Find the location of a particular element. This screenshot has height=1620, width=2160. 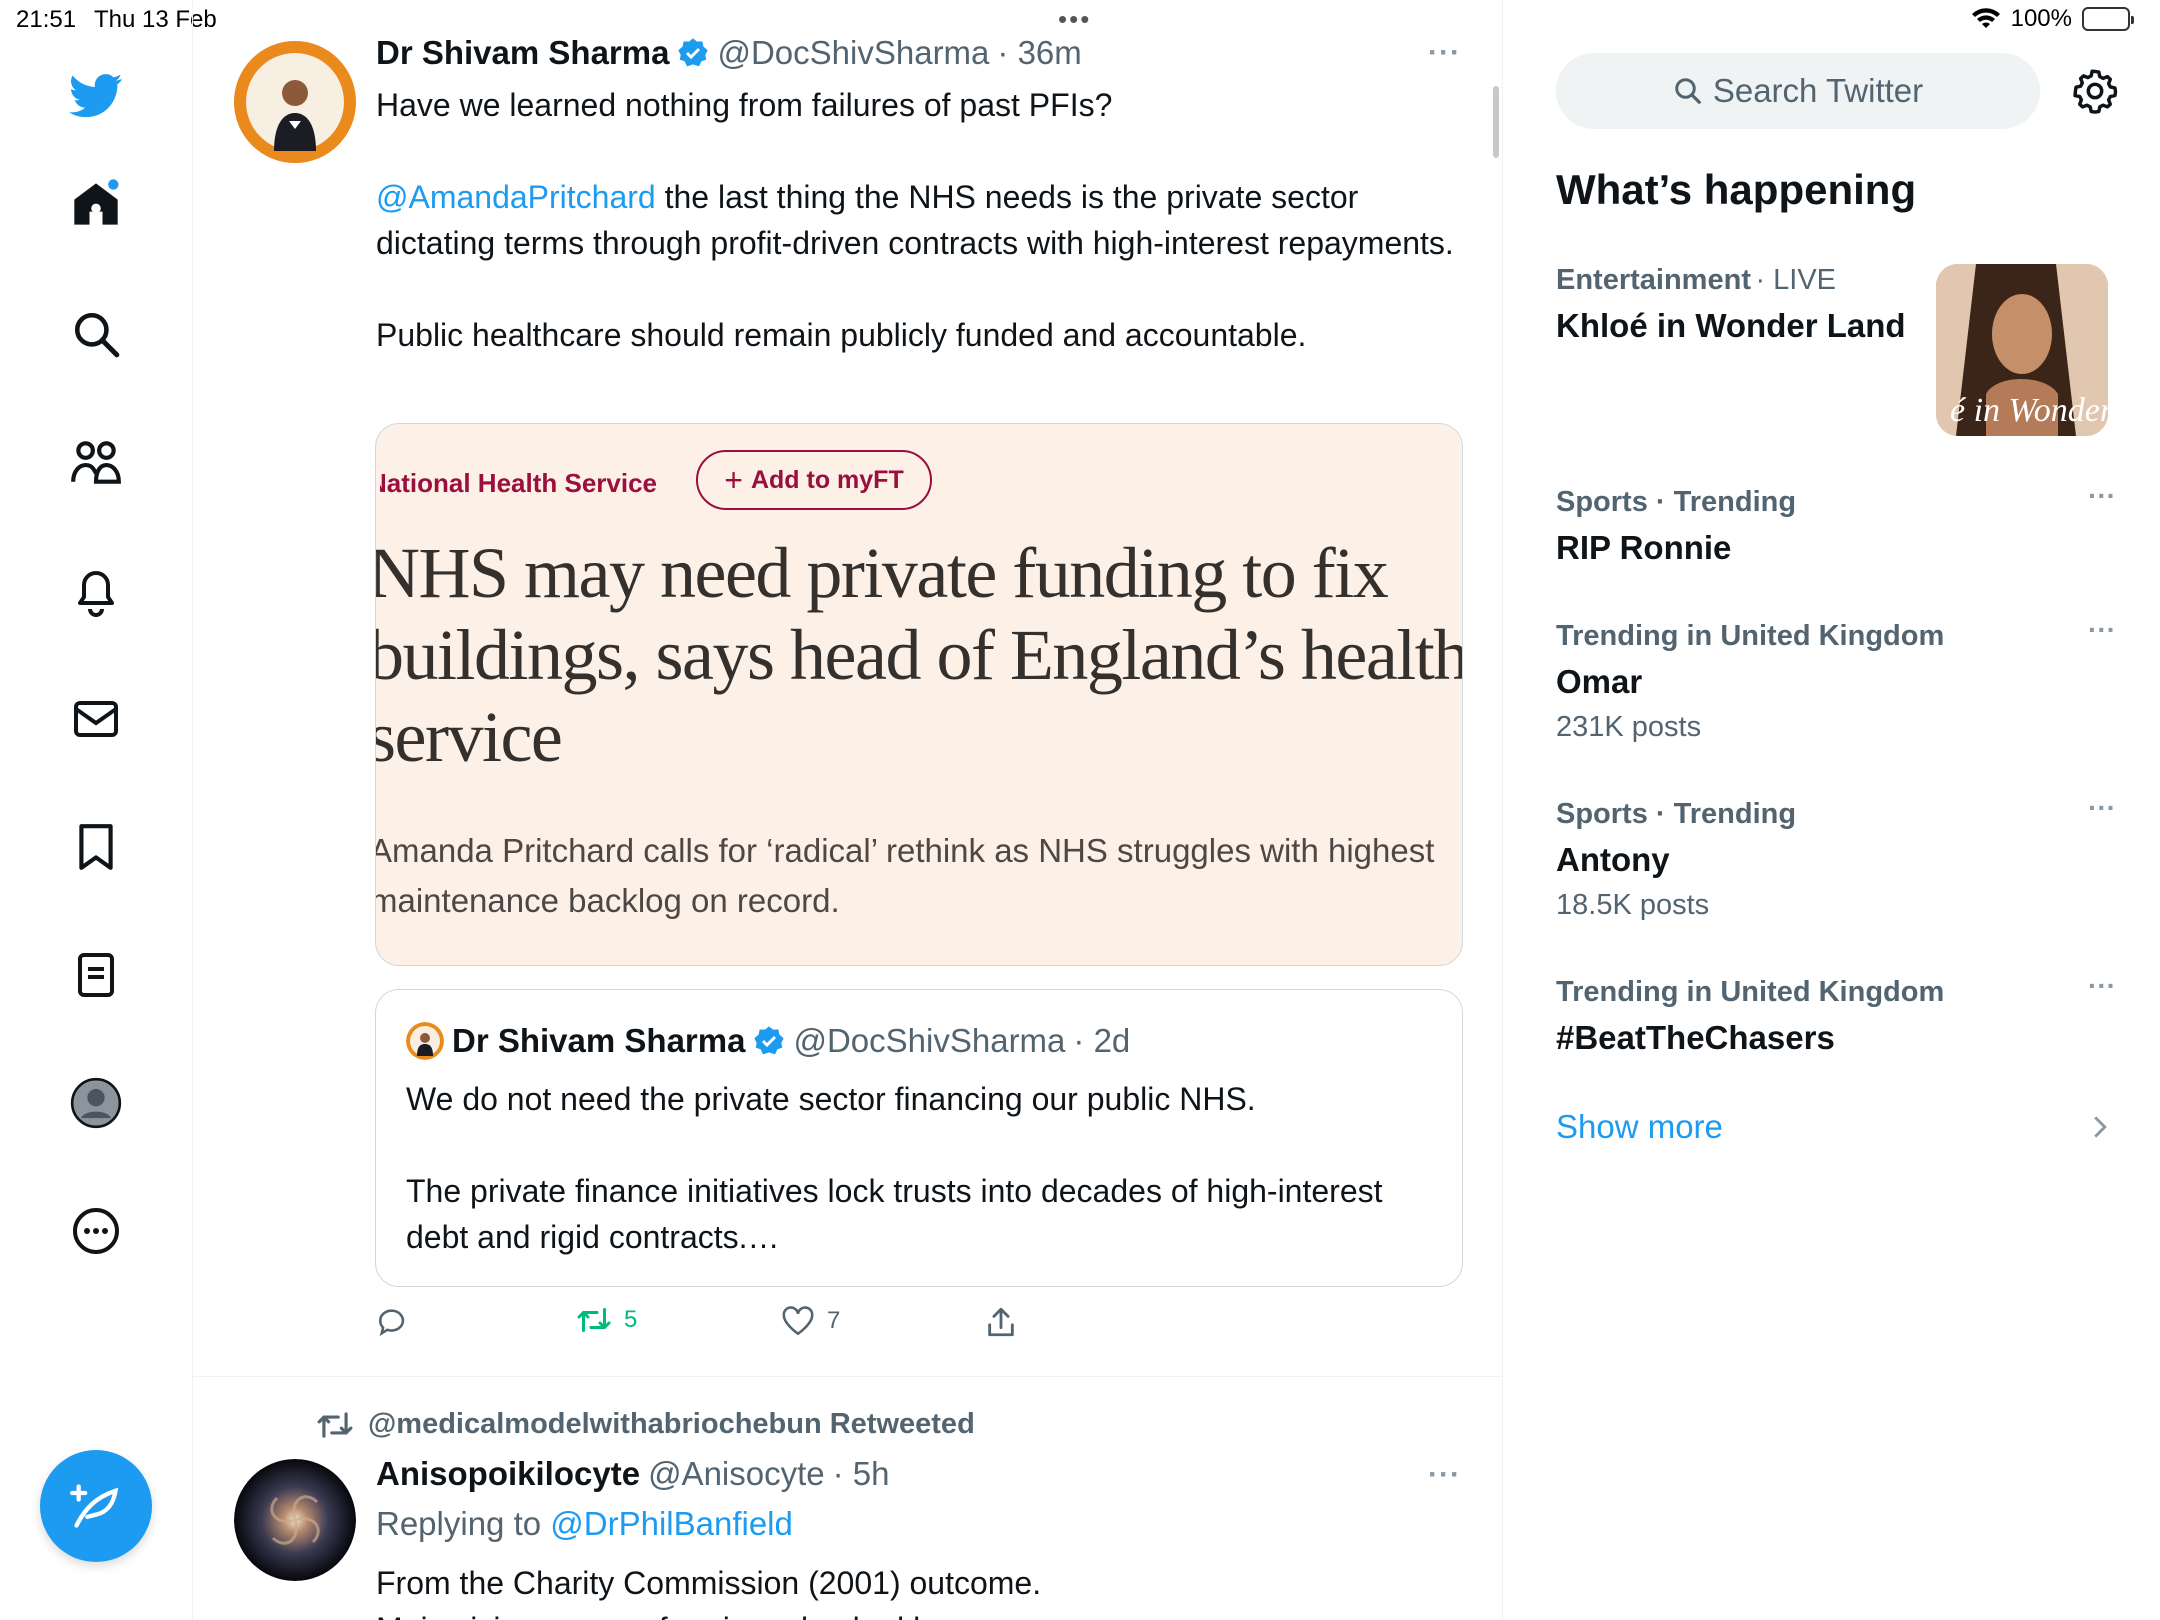

home-icon is located at coordinates (96, 204).